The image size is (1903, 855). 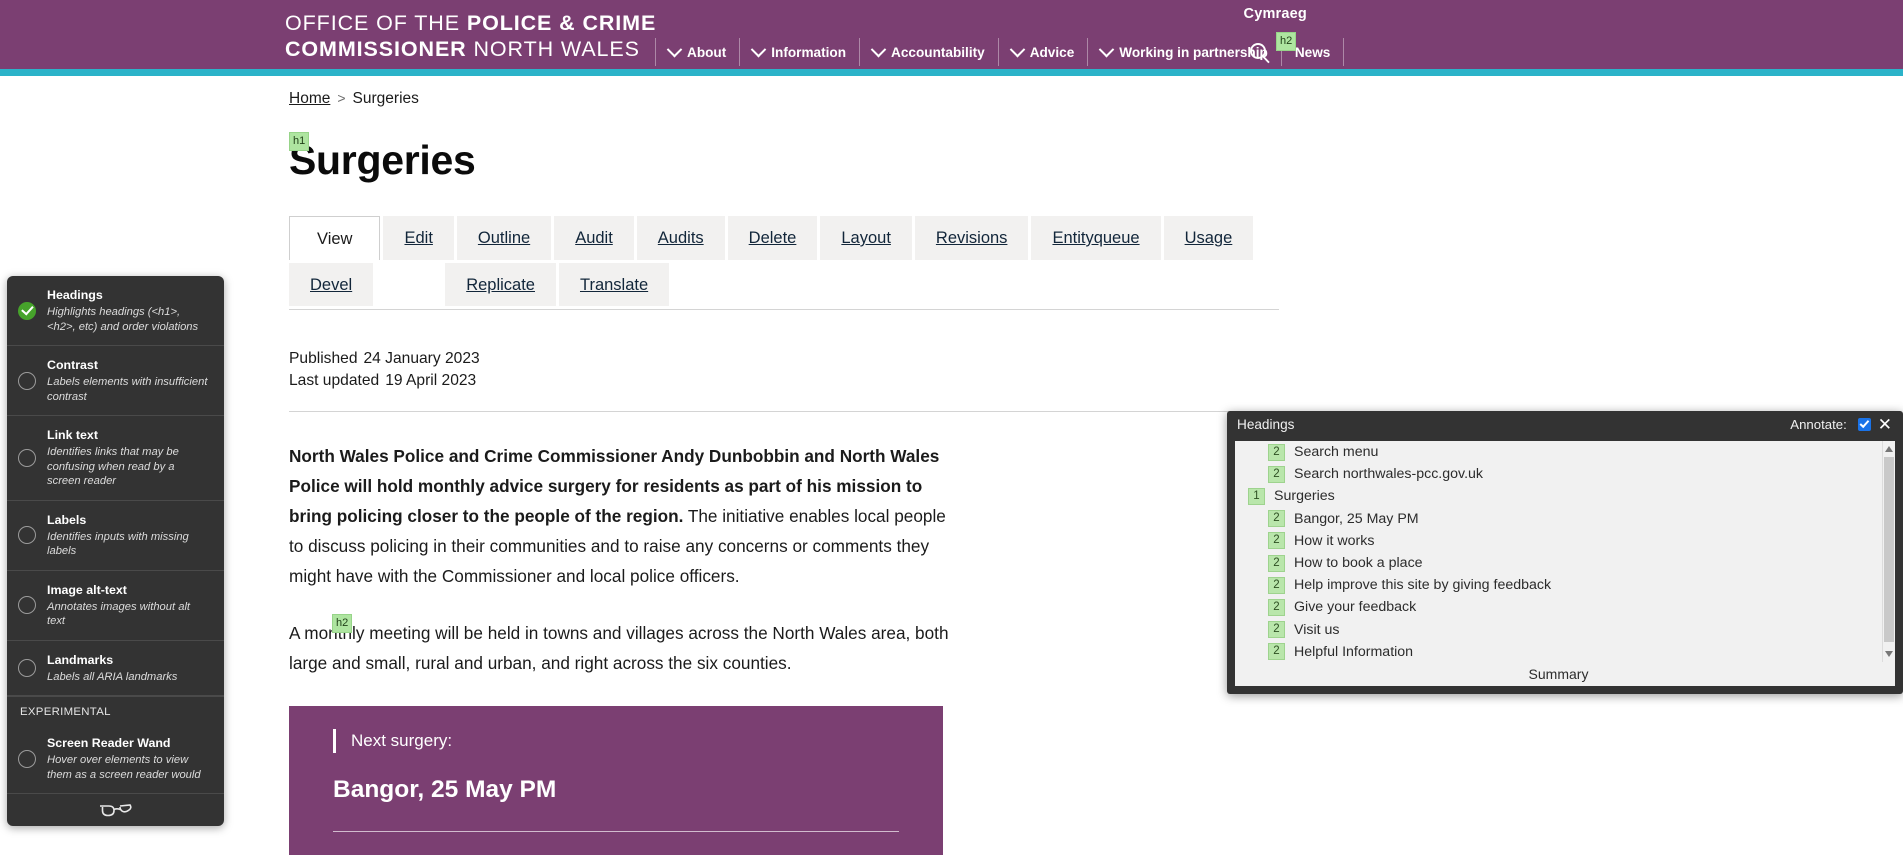 What do you see at coordinates (594, 238) in the screenshot?
I see `tab-audit: Audit` at bounding box center [594, 238].